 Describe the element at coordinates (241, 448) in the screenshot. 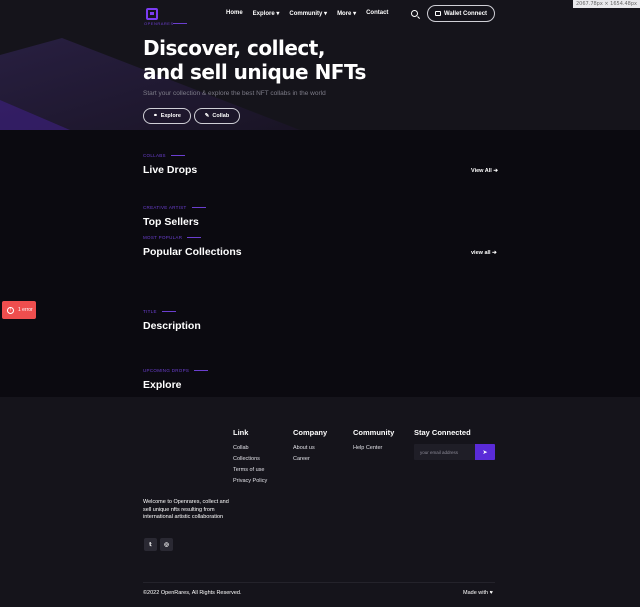

I see `footer-link-collab: Collab` at that location.